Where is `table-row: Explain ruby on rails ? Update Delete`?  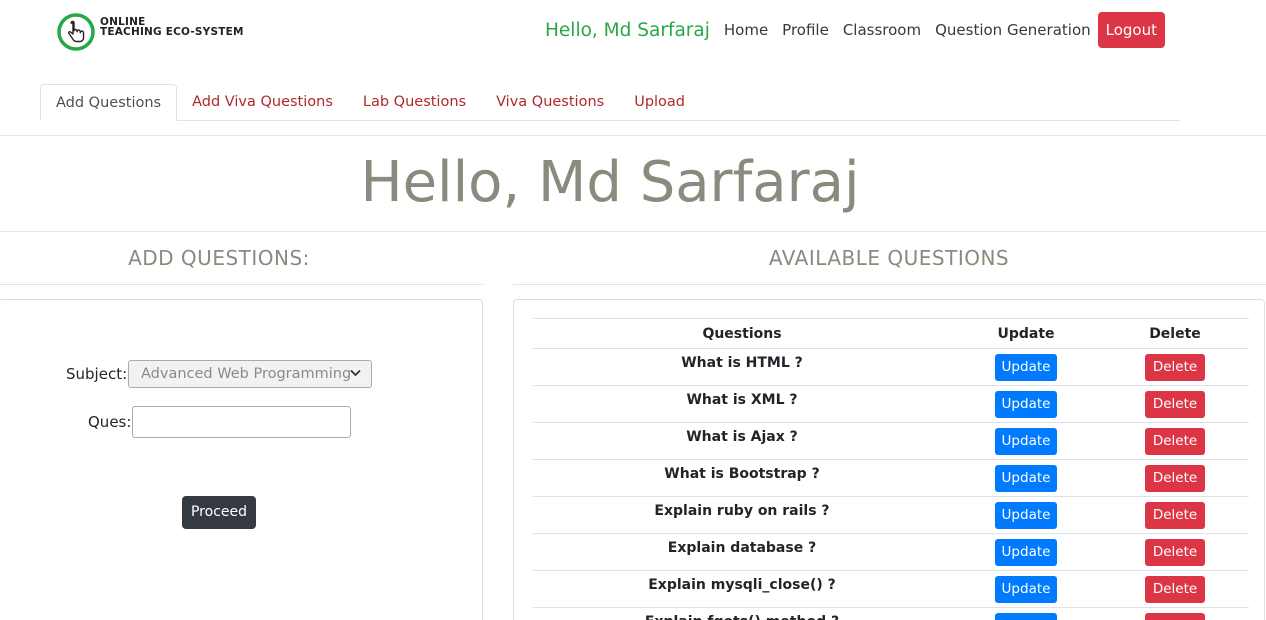
table-row: Explain ruby on rails ? Update Delete is located at coordinates (891, 515).